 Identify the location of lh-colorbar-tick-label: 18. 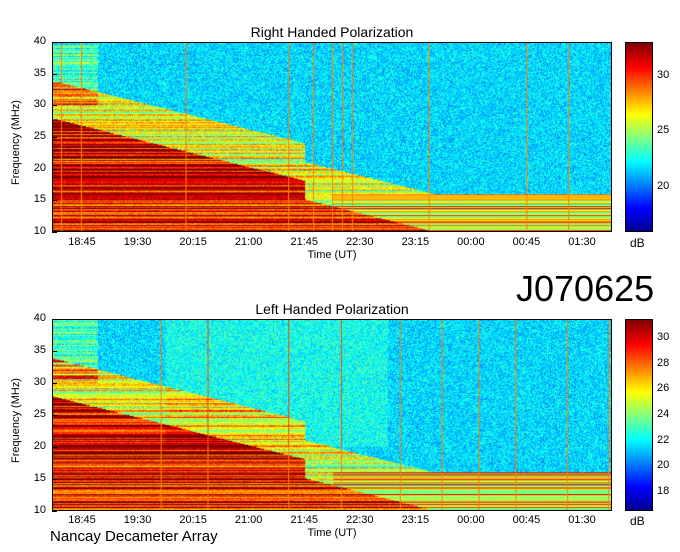
(663, 490).